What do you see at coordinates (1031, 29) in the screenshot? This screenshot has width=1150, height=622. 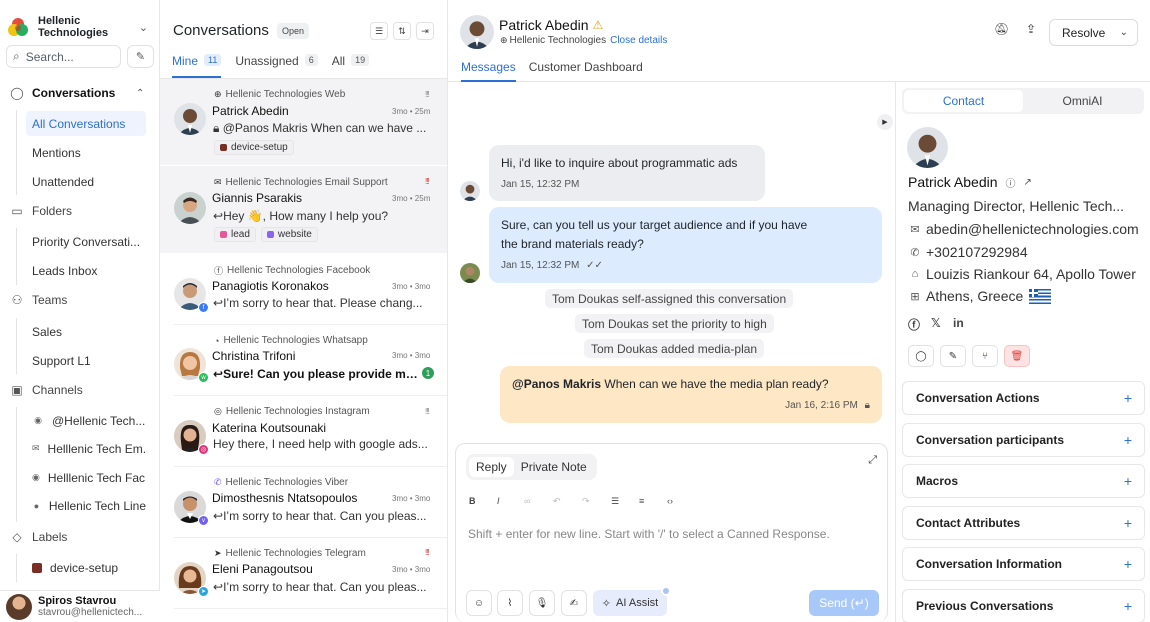 I see `transcript-button: ⇪` at bounding box center [1031, 29].